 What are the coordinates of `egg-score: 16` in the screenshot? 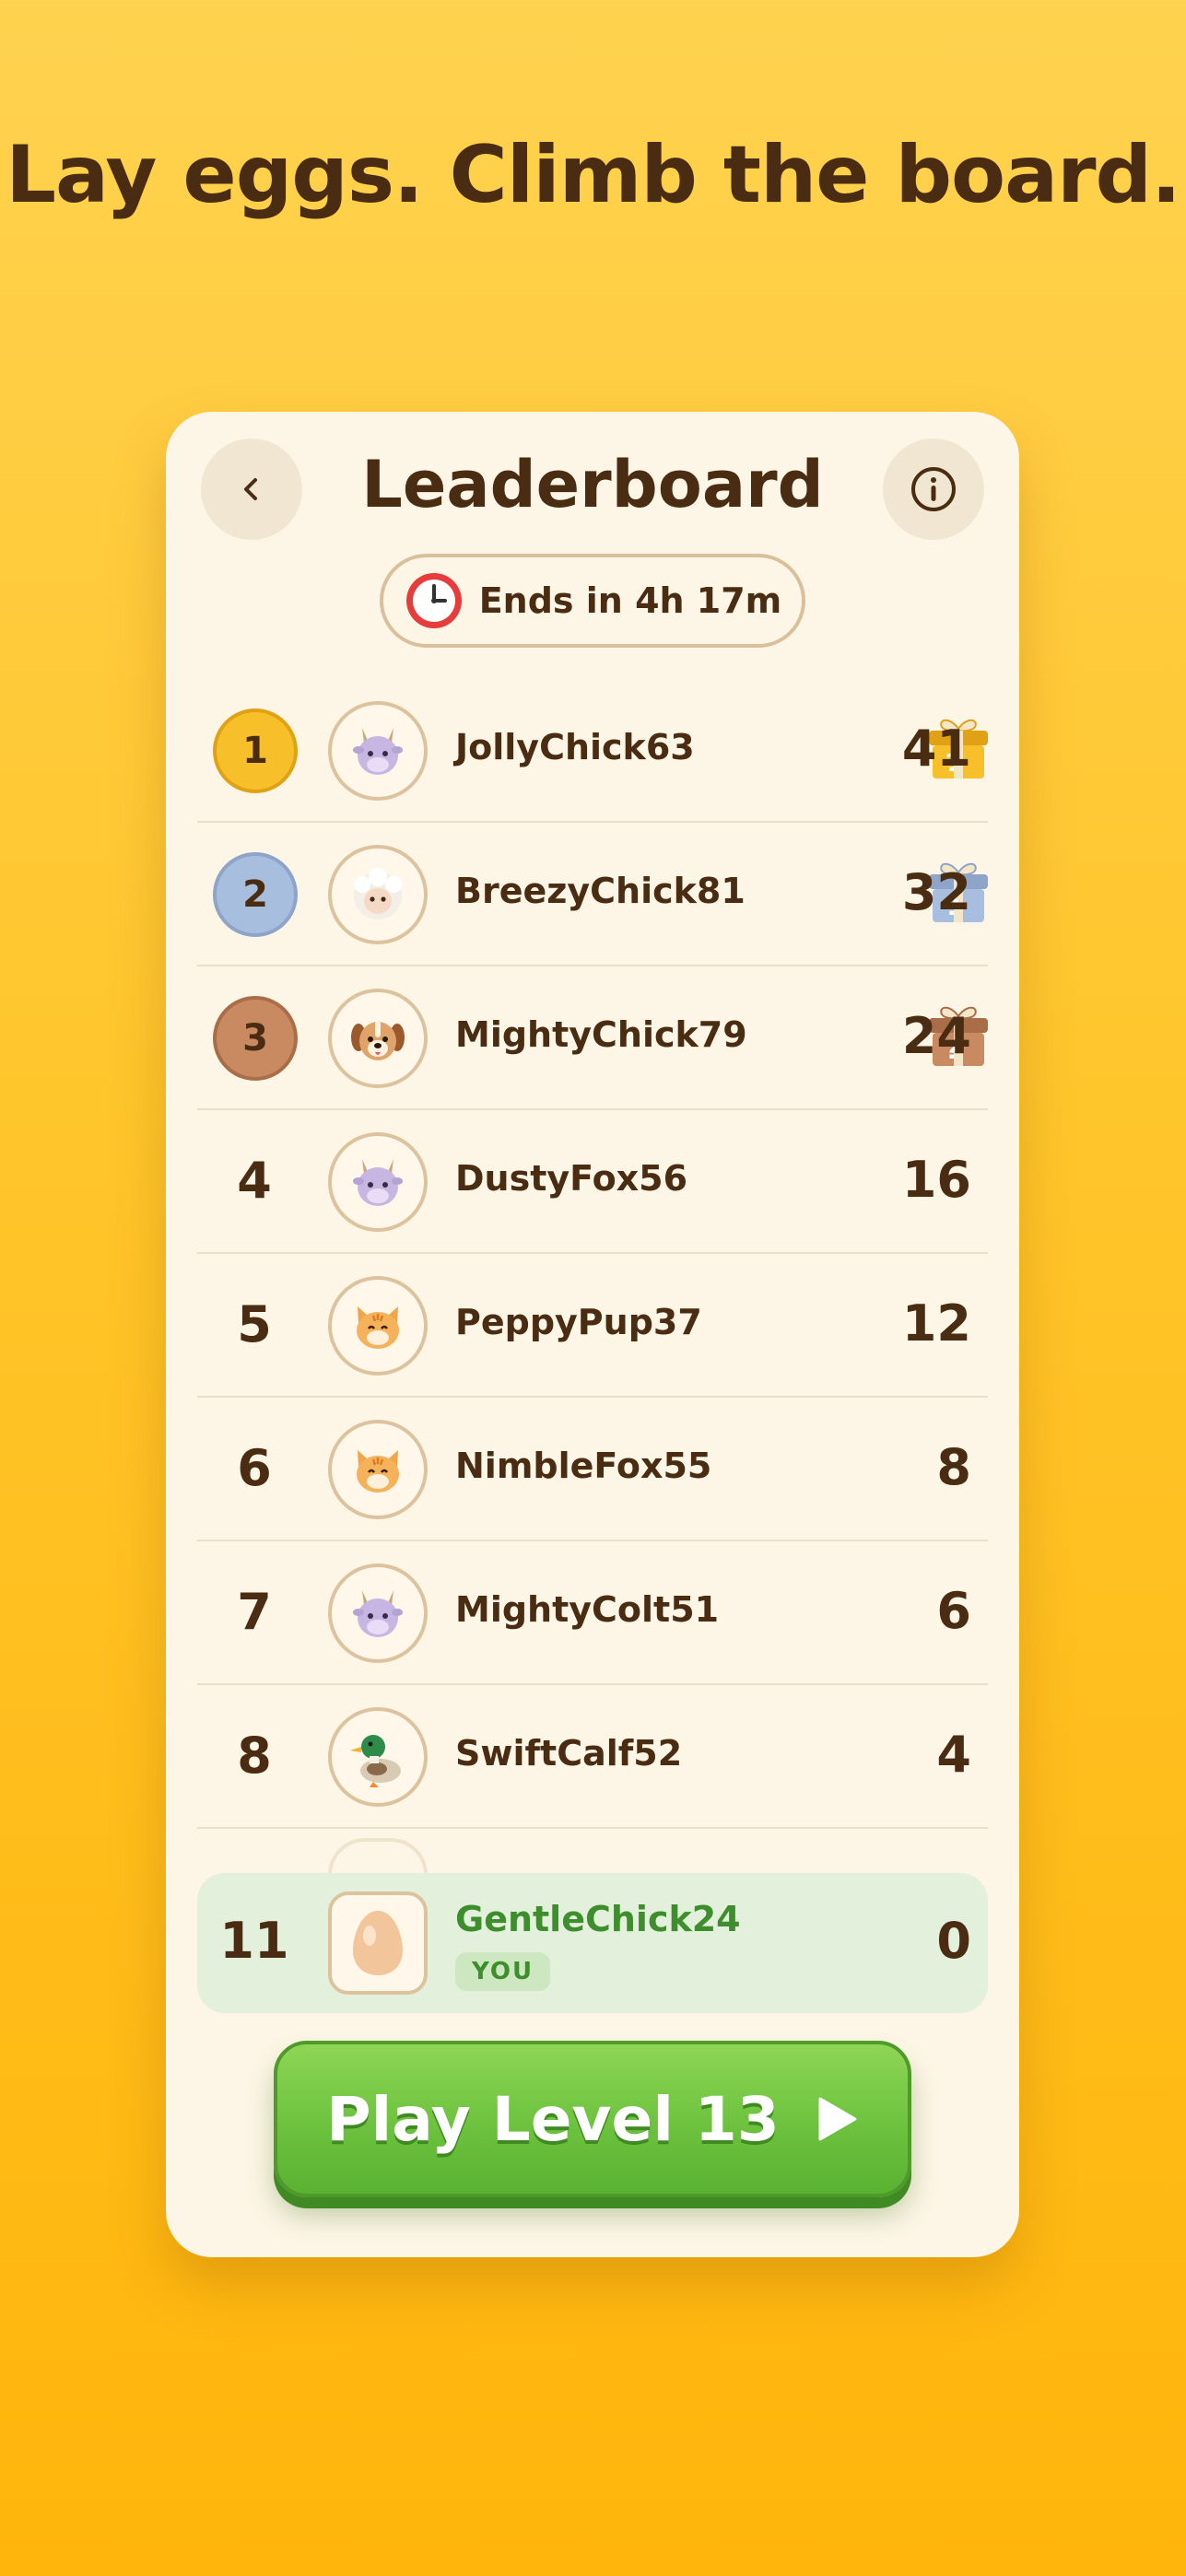 It's located at (936, 1180).